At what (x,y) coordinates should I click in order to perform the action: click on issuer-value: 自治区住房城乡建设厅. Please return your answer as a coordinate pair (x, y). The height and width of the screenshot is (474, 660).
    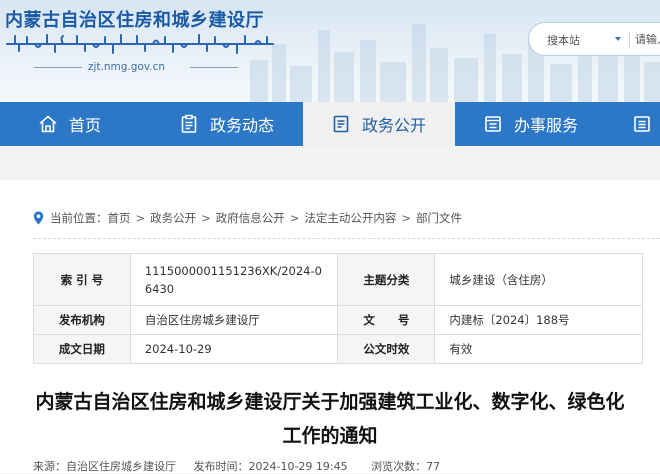
    Looking at the image, I should click on (234, 320).